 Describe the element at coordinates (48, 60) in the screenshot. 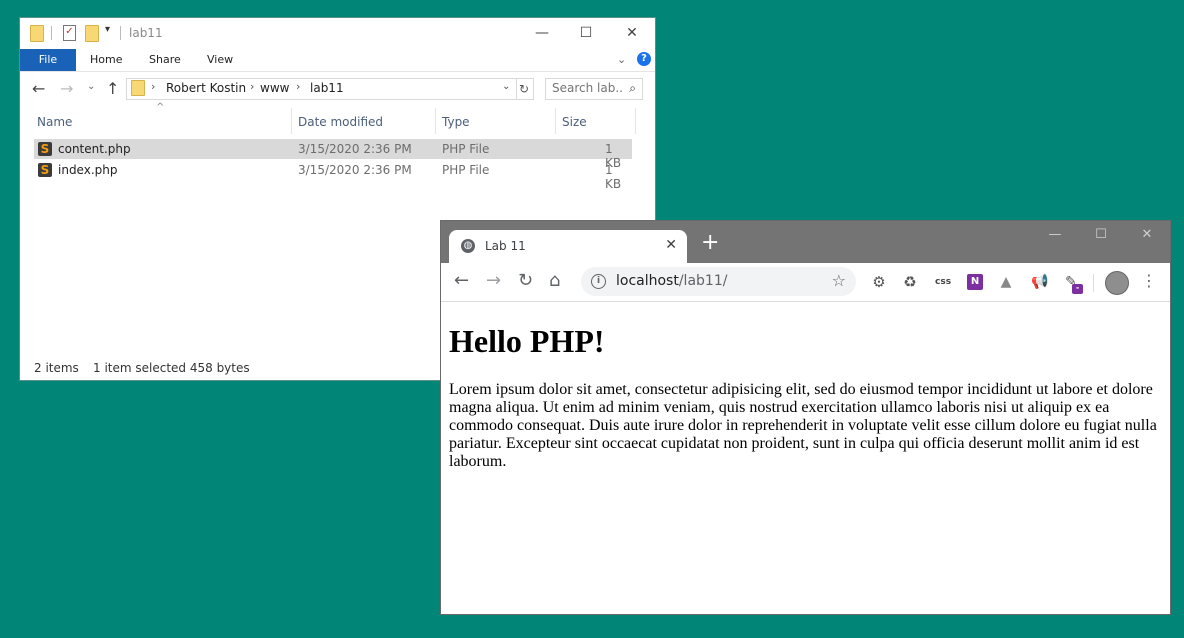

I see `tab-file: File` at that location.